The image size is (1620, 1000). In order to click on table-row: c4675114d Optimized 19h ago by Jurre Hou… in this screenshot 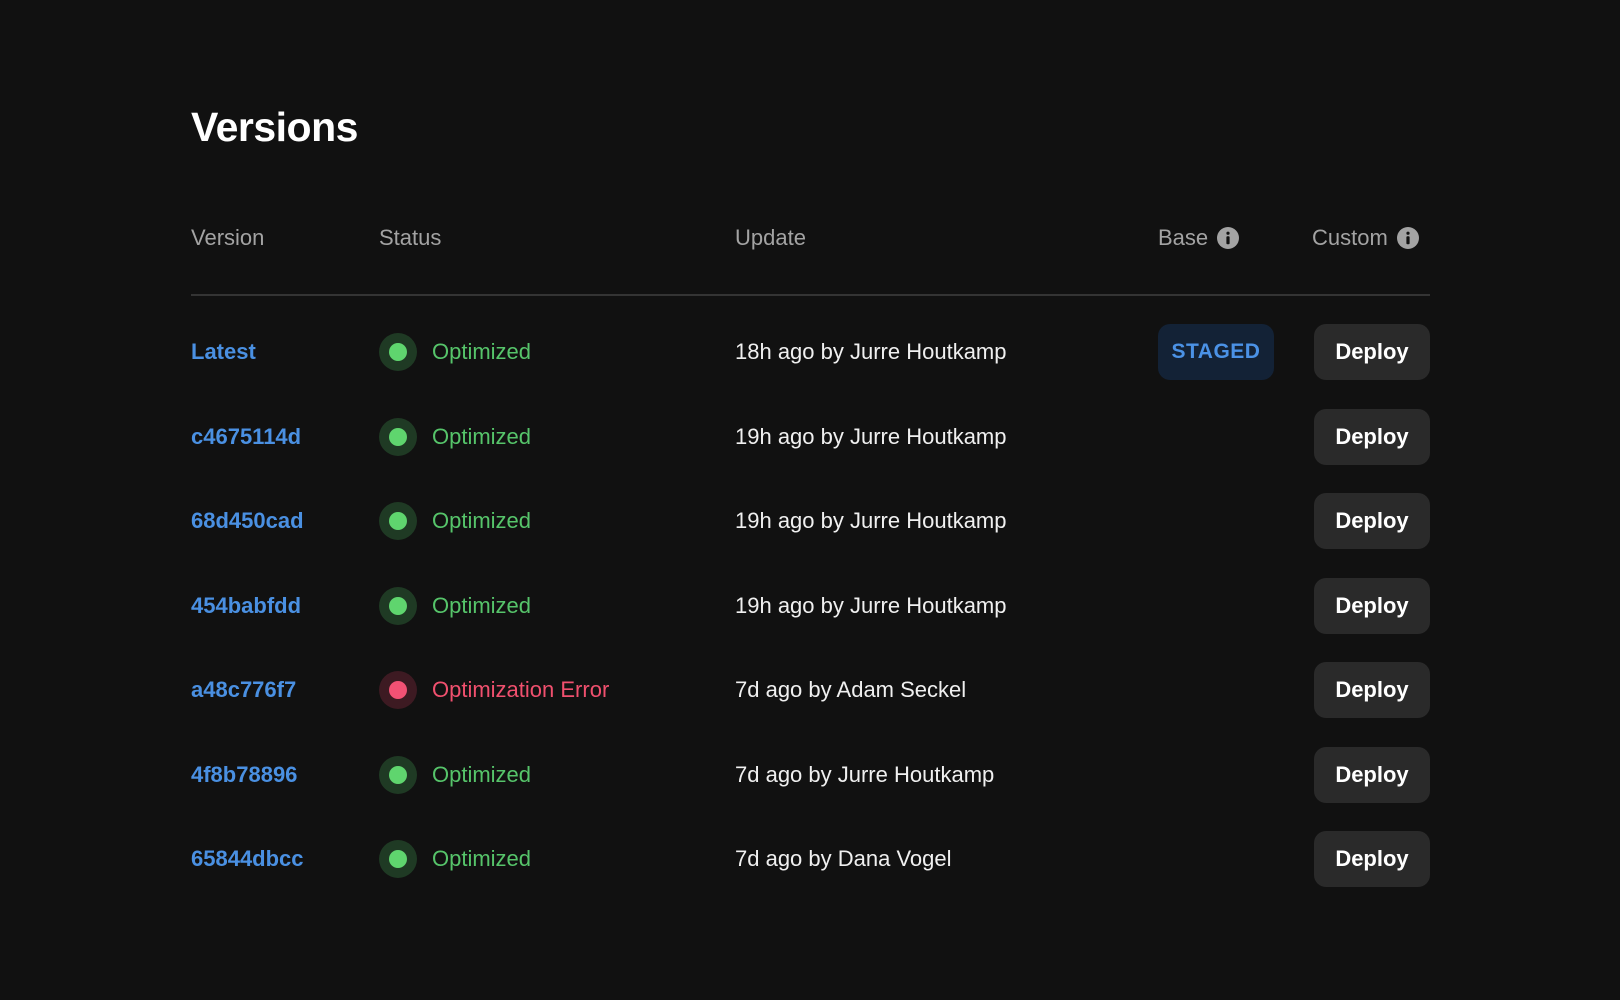, I will do `click(810, 437)`.